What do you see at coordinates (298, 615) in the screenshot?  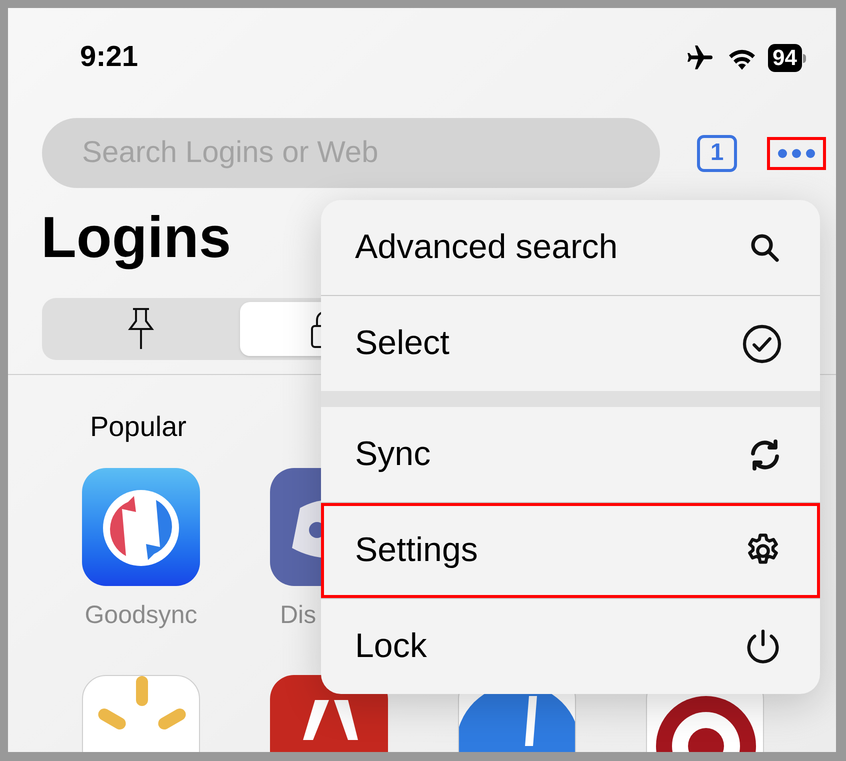 I see `app-label: Dis` at bounding box center [298, 615].